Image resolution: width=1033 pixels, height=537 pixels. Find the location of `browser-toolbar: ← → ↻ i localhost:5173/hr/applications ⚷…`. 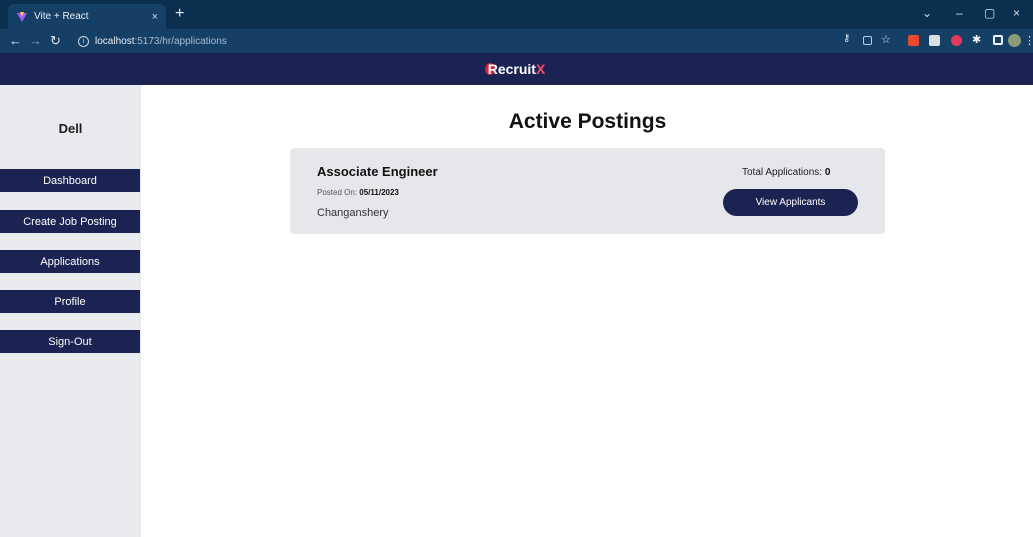

browser-toolbar: ← → ↻ i localhost:5173/hr/applications ⚷… is located at coordinates (516, 41).